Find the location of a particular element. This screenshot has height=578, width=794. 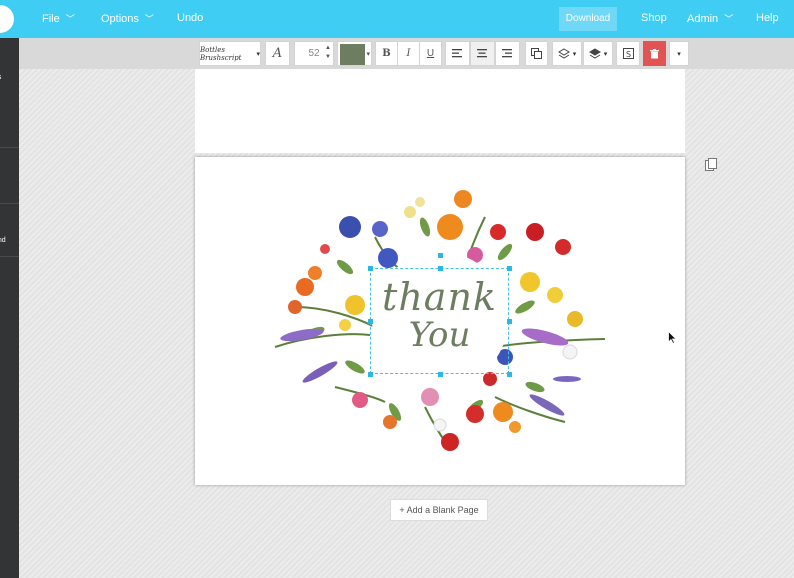

align-center-button is located at coordinates (482, 53).